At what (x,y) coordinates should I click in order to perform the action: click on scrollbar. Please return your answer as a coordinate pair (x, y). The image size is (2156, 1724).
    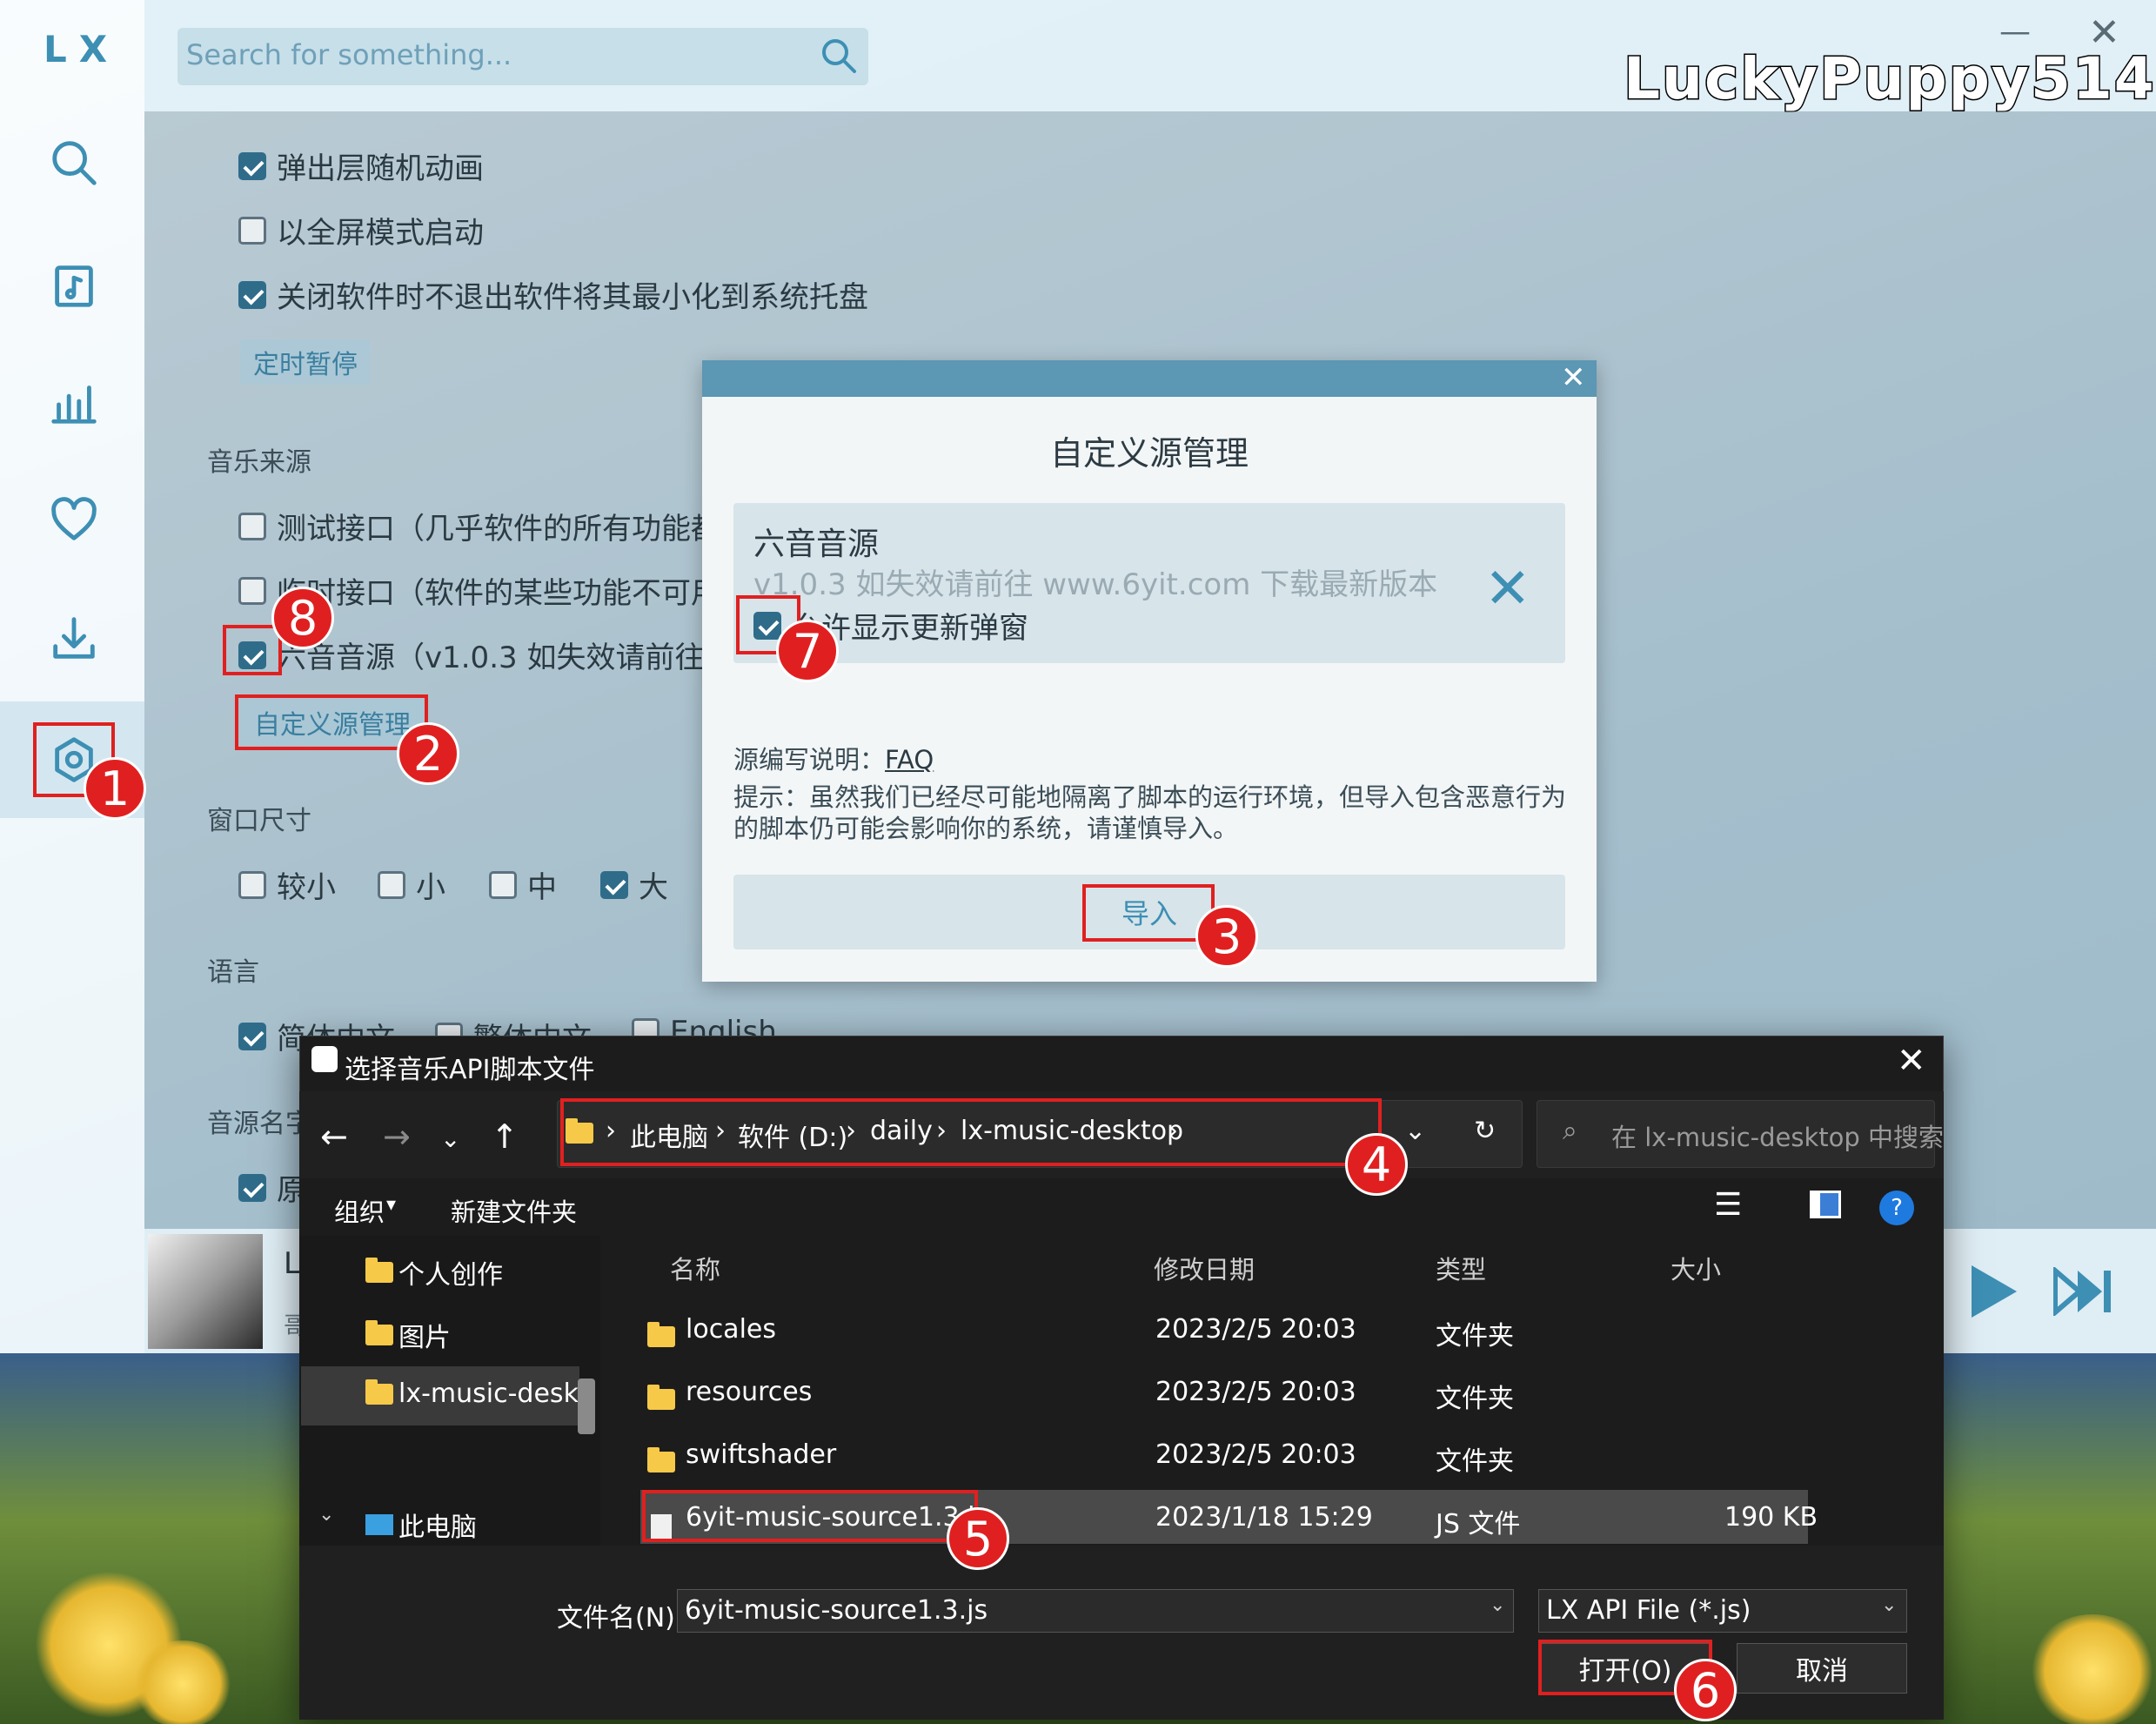
    Looking at the image, I should click on (586, 1406).